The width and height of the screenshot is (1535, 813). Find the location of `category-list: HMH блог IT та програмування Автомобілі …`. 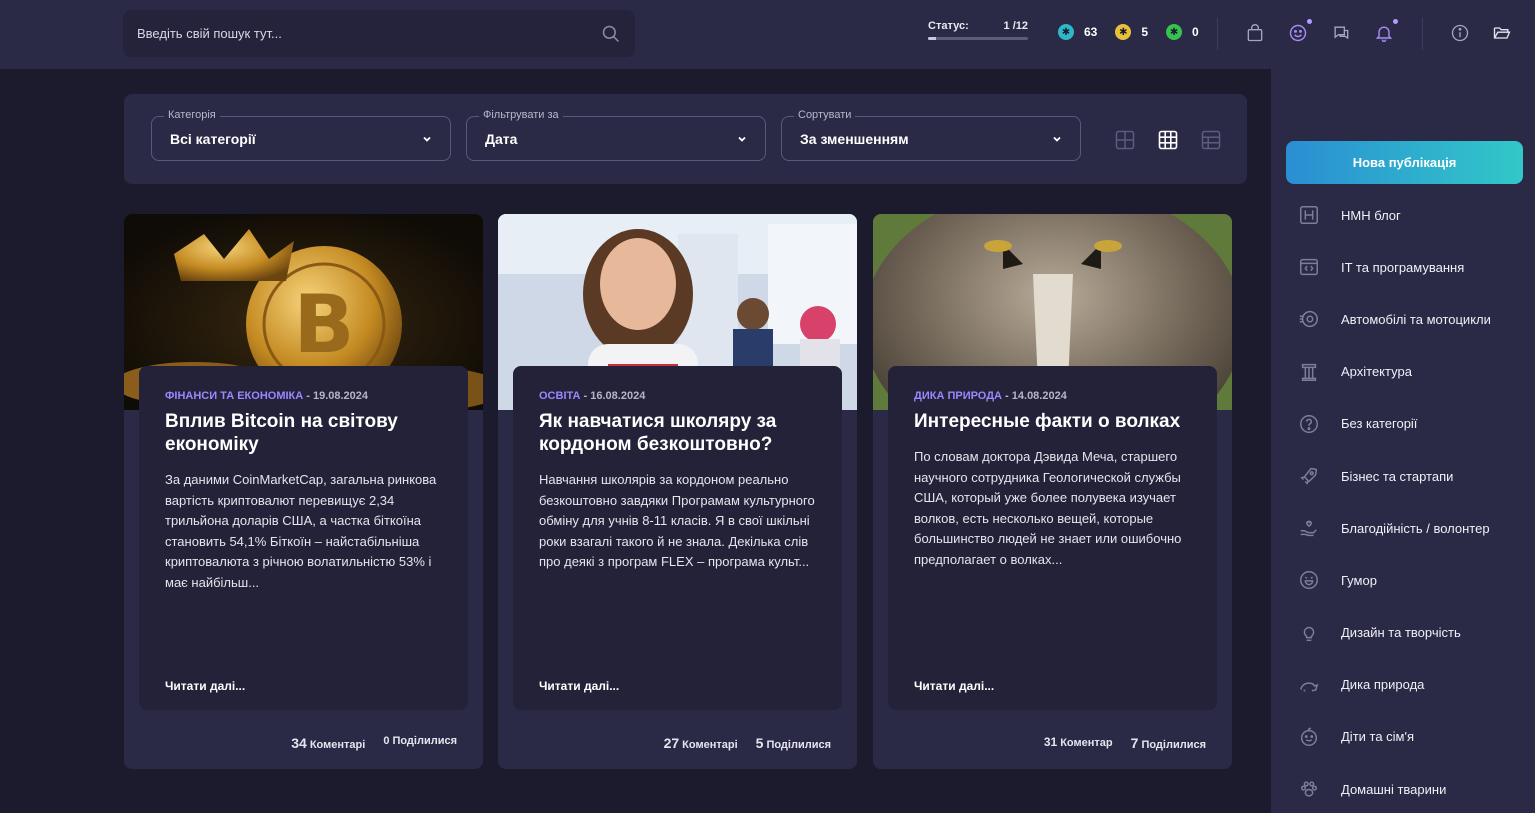

category-list: HMH блог IT та програмування Автомобілі … is located at coordinates (1403, 501).